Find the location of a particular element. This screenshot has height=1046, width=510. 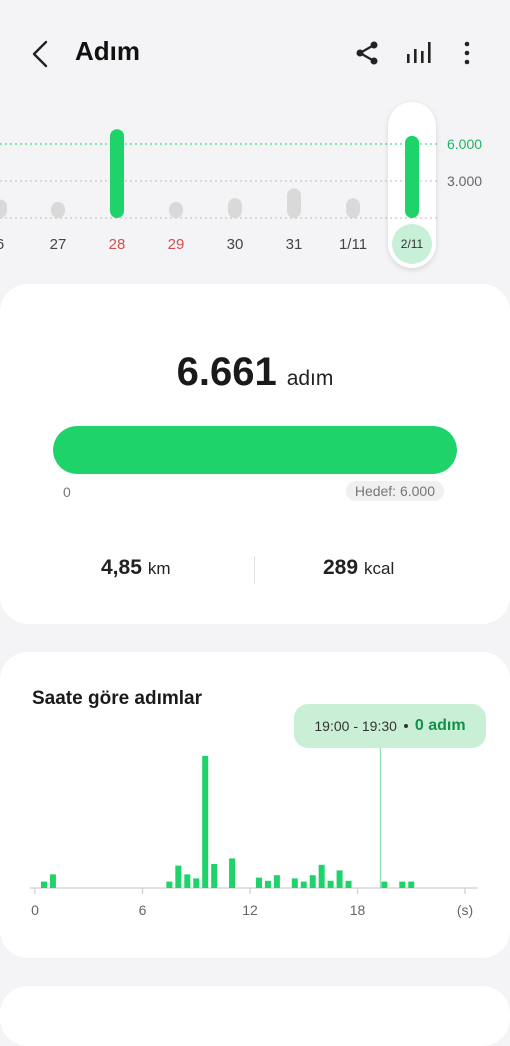

steps-value: 6.661 is located at coordinates (226, 372).